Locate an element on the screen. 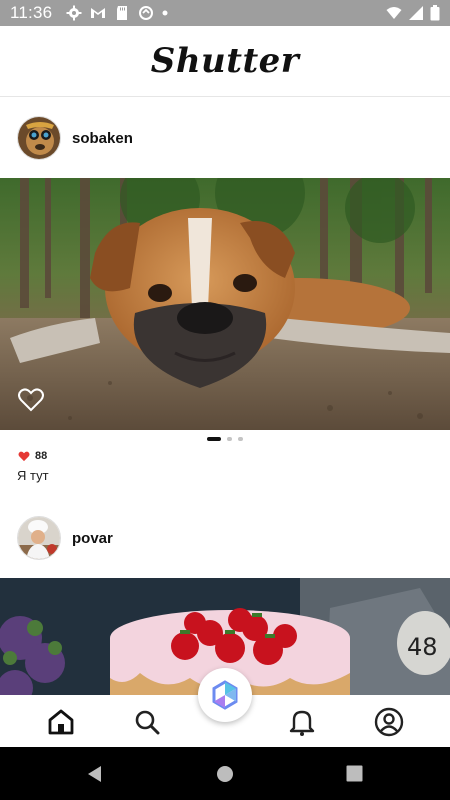 This screenshot has height=800, width=450. nav-home is located at coordinates (61, 722).